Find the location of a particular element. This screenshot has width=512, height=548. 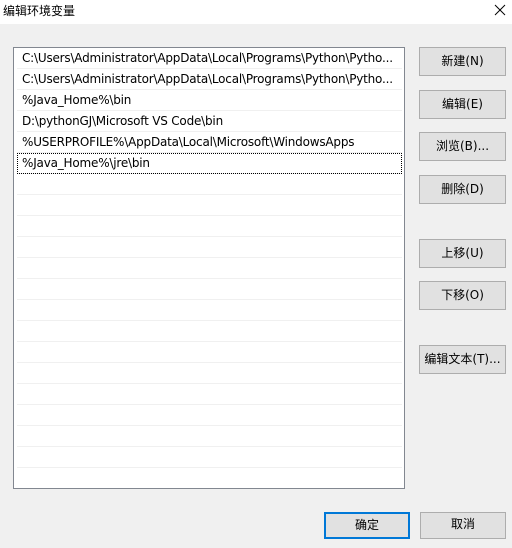

new-button: 新建(N) is located at coordinates (462, 61).